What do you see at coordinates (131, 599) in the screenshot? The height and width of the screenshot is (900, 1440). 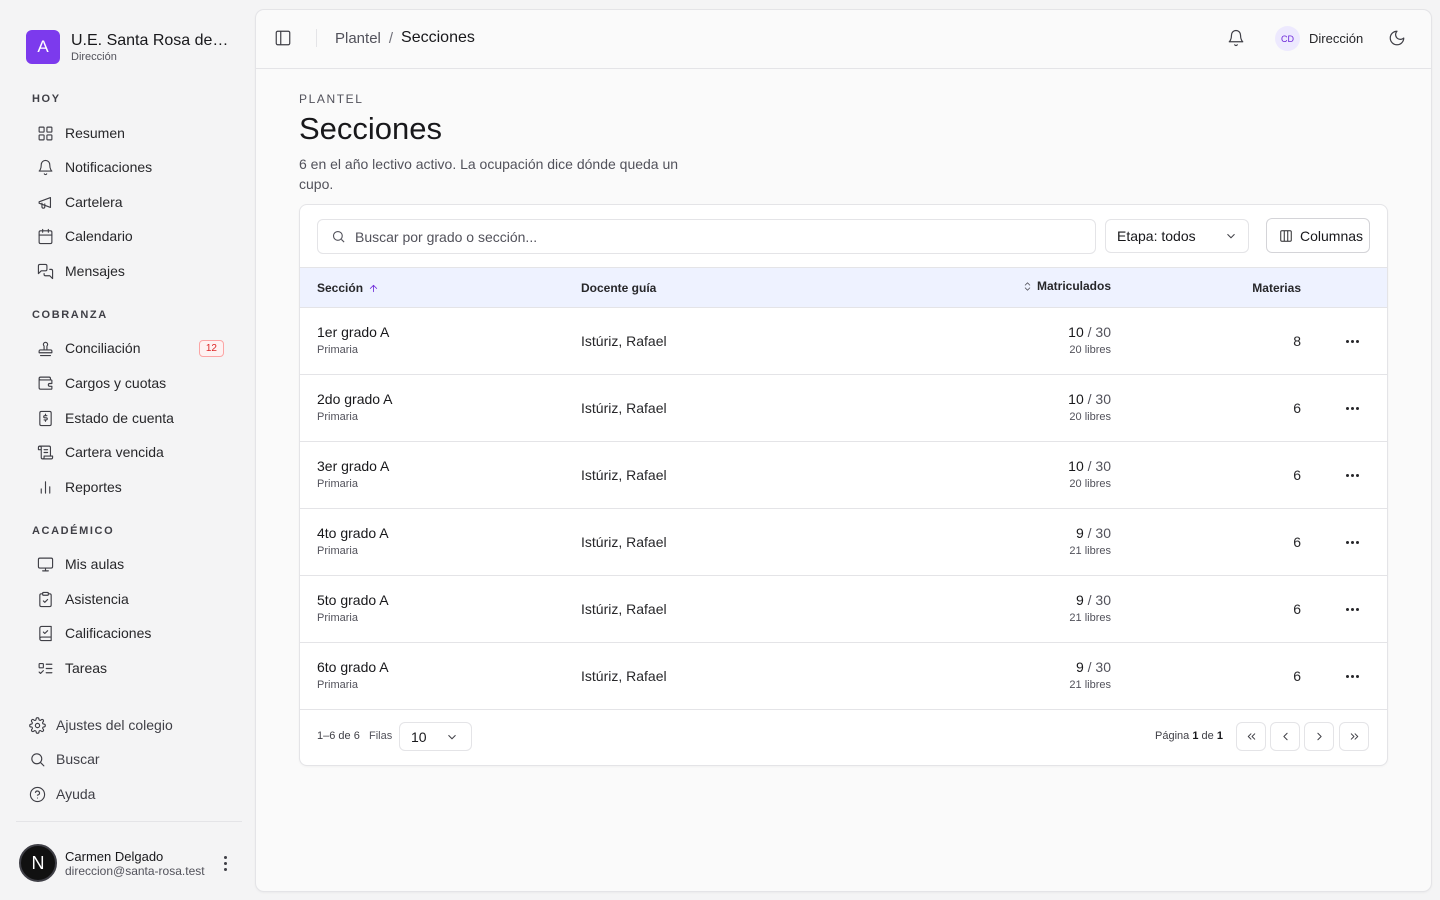 I see `sidebar-item-asistencia: Asistencia` at bounding box center [131, 599].